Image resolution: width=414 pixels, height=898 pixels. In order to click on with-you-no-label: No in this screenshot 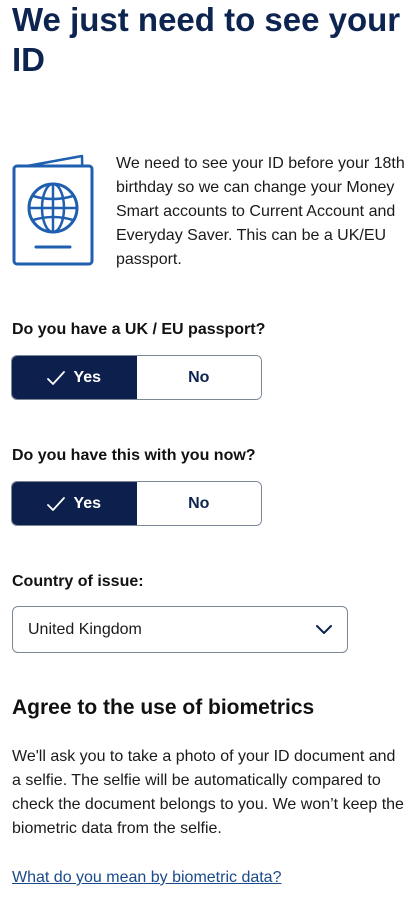, I will do `click(199, 503)`.